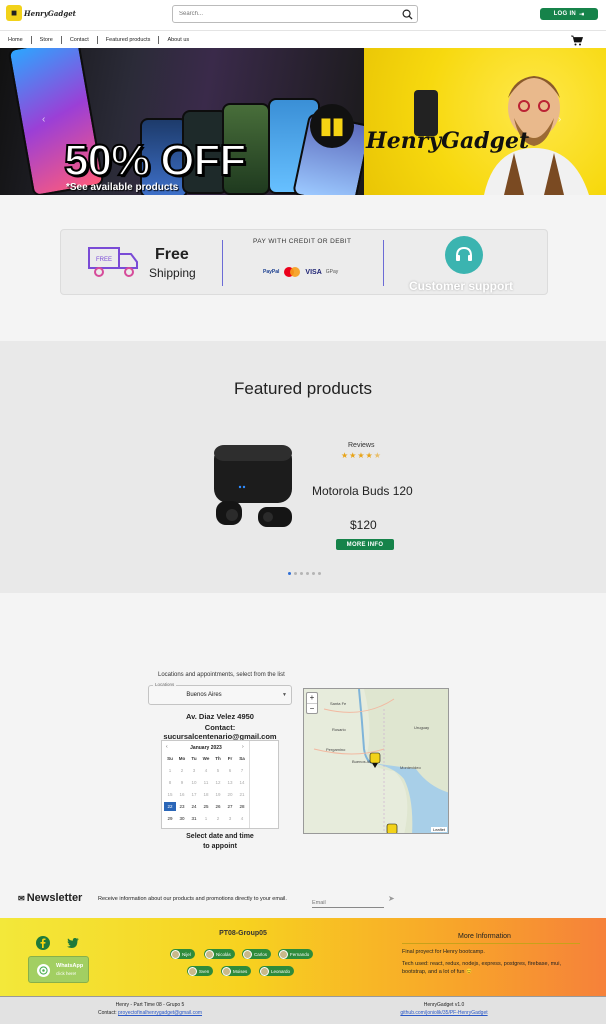  Describe the element at coordinates (559, 119) in the screenshot. I see `carousel-next-icon: ›` at that location.